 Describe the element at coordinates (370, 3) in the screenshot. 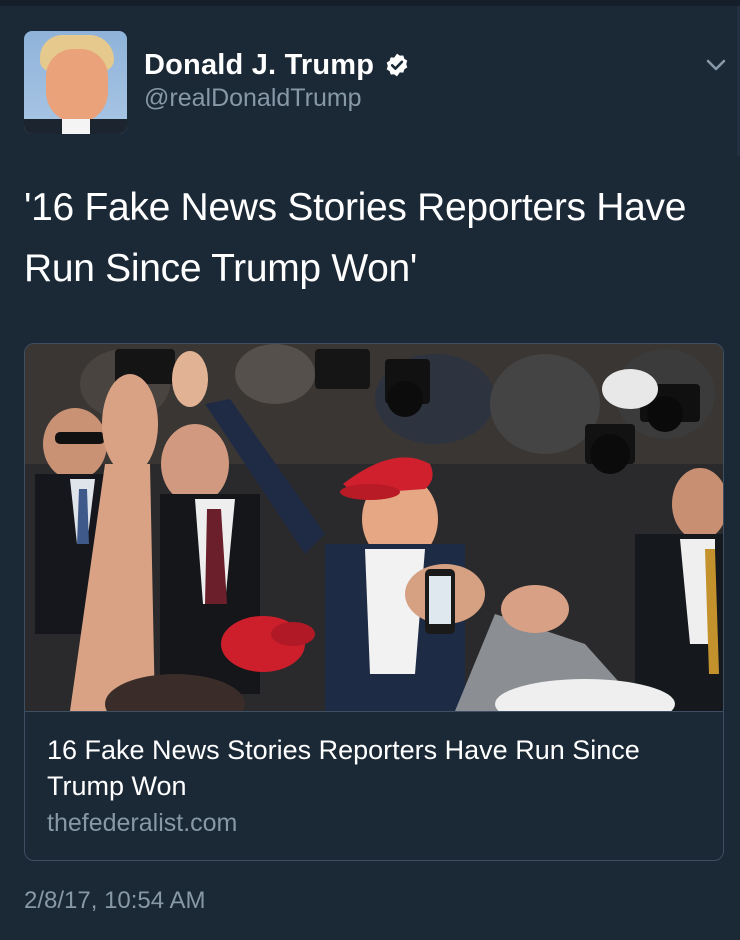

I see `top-divider` at that location.